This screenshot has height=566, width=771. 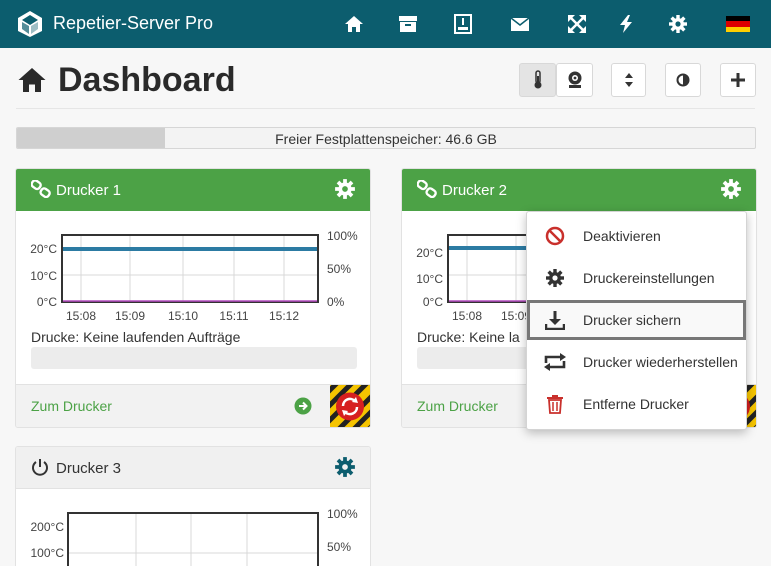 I want to click on printer-icon, so click(x=463, y=24).